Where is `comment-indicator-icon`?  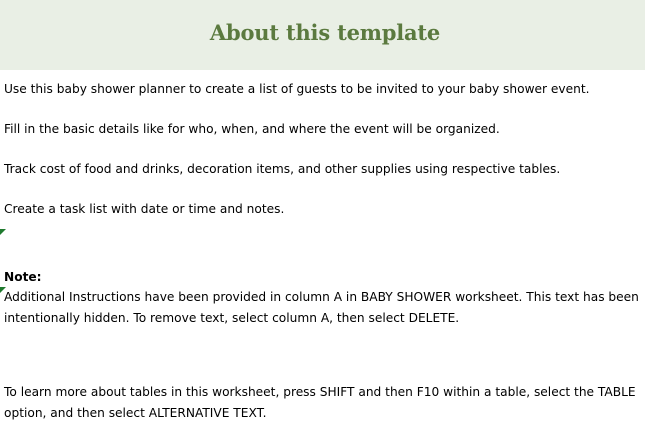
comment-indicator-icon is located at coordinates (3, 232).